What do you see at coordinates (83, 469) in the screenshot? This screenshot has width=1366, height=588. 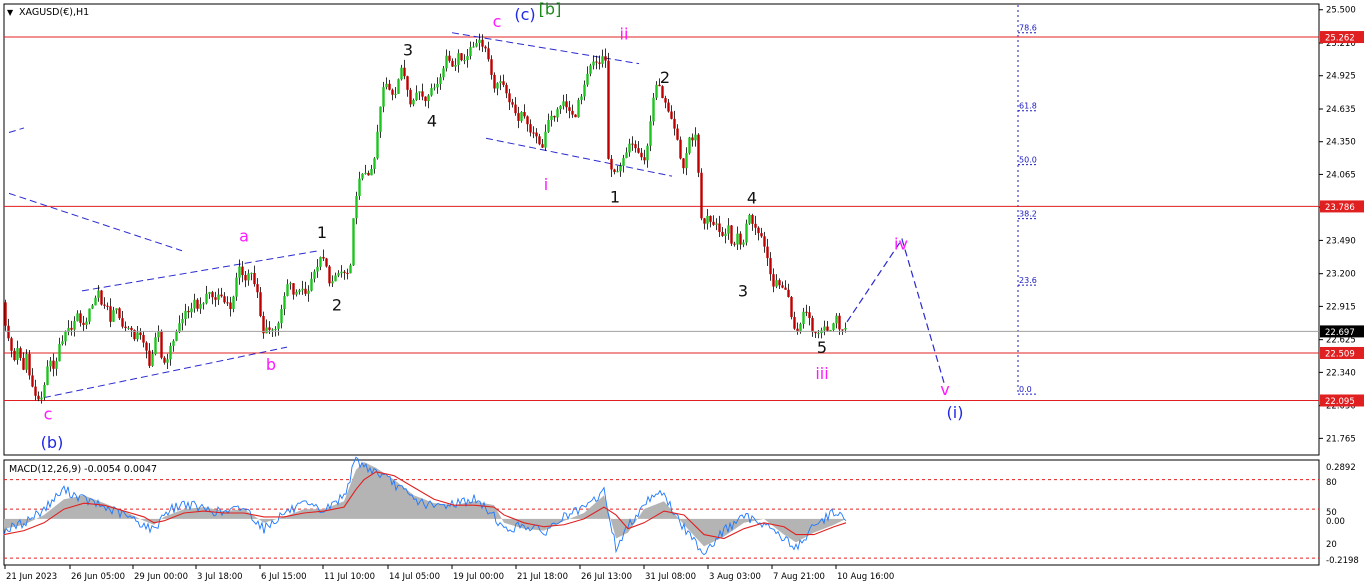 I see `macd-label: MACD(12,26,9) -0.0054 0.0047` at bounding box center [83, 469].